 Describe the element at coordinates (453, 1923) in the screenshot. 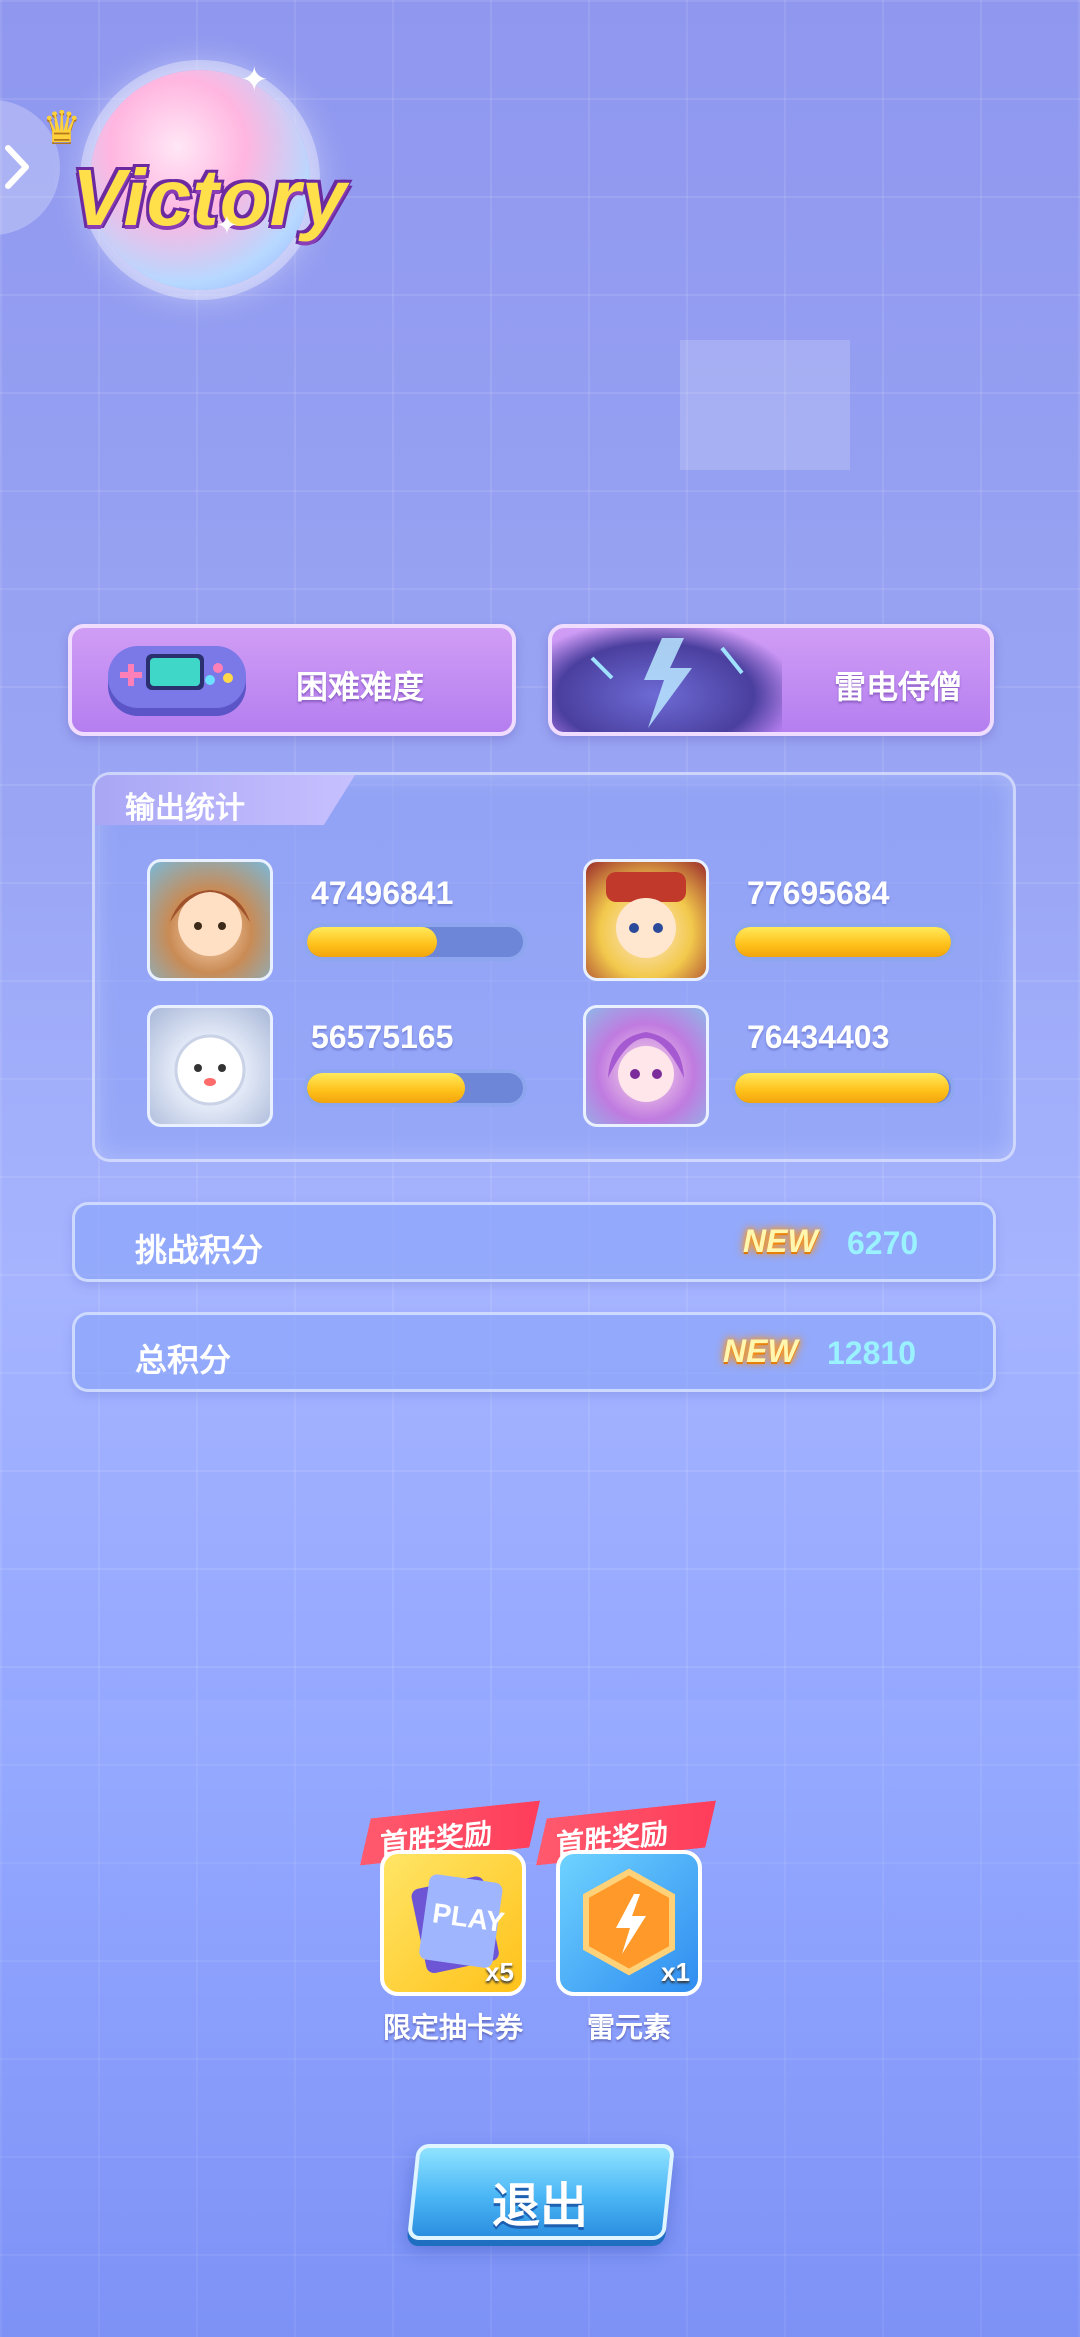

I see `play-ticket-icon: PLAY x5` at that location.